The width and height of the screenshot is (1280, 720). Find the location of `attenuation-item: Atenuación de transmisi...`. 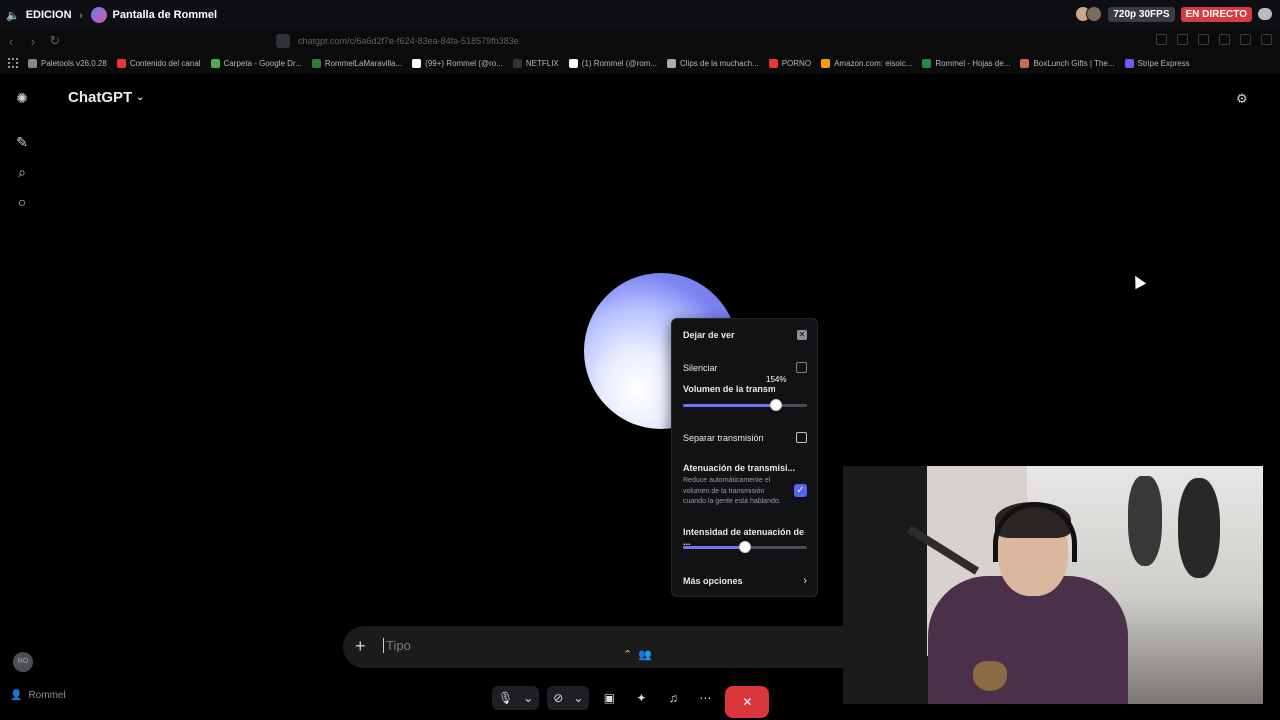

attenuation-item: Atenuación de transmisi... is located at coordinates (745, 468).